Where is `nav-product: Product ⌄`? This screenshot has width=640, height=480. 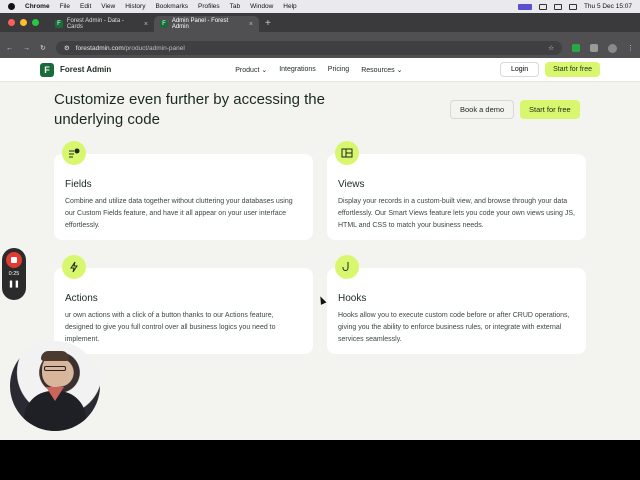 nav-product: Product ⌄ is located at coordinates (251, 70).